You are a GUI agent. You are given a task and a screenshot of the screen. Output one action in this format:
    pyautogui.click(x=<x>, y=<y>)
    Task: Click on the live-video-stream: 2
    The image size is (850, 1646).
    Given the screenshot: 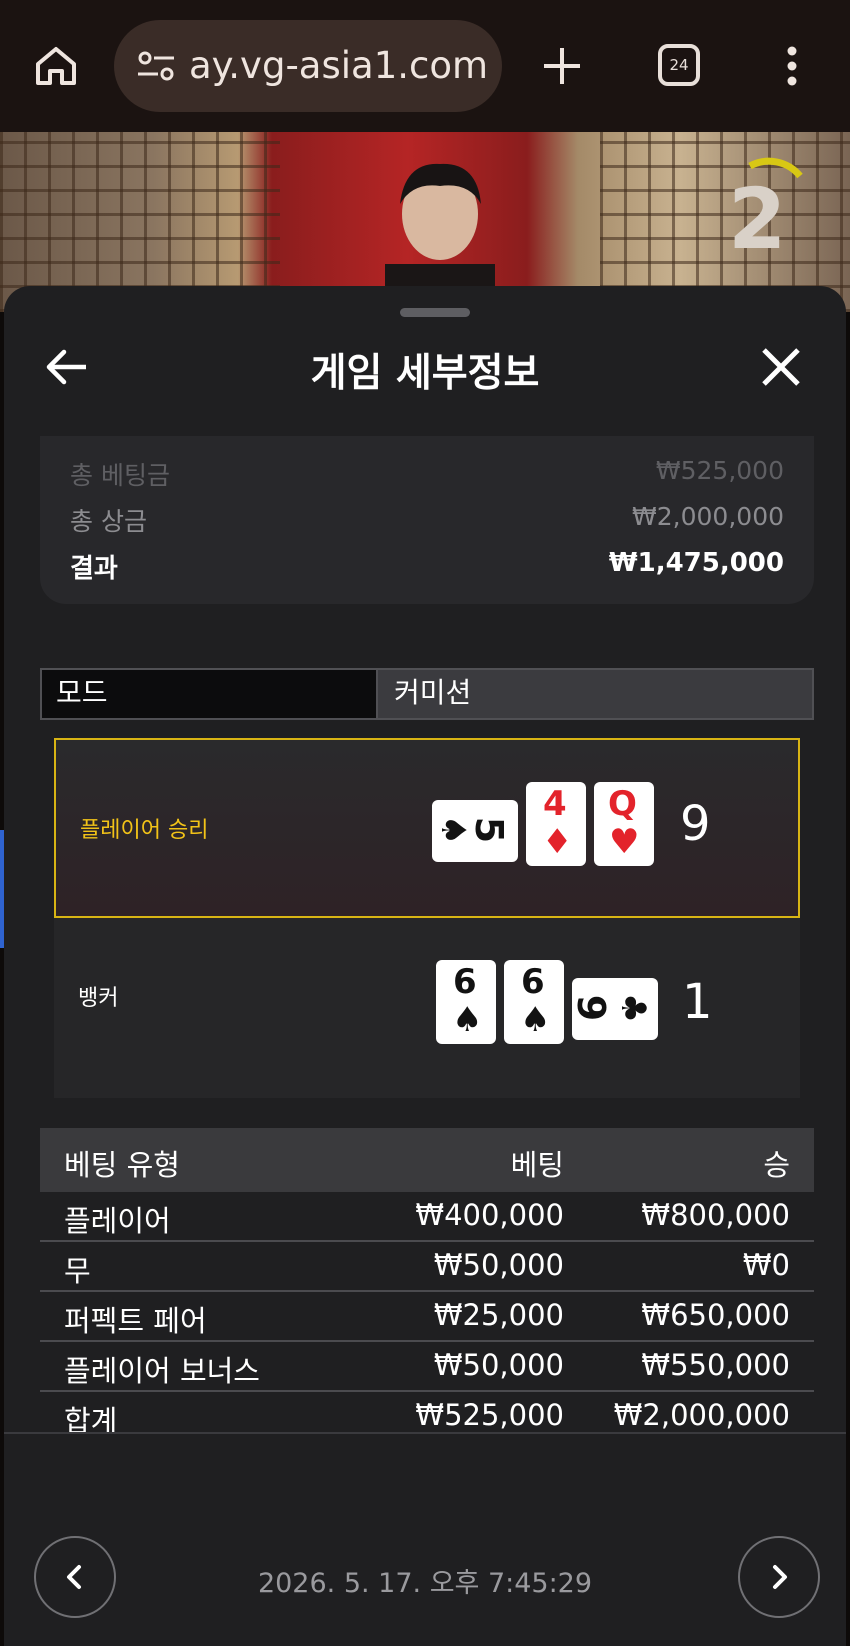 What is the action you would take?
    pyautogui.click(x=425, y=222)
    